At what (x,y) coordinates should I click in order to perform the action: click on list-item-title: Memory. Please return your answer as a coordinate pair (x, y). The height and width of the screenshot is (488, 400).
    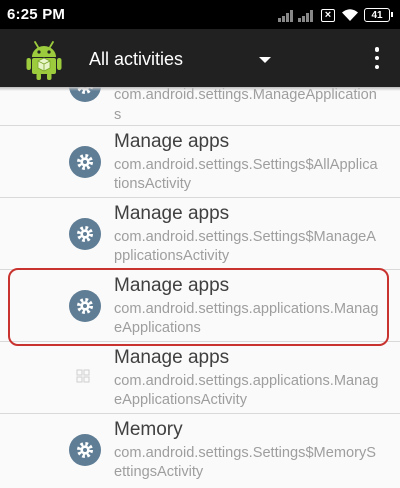
    Looking at the image, I should click on (148, 429).